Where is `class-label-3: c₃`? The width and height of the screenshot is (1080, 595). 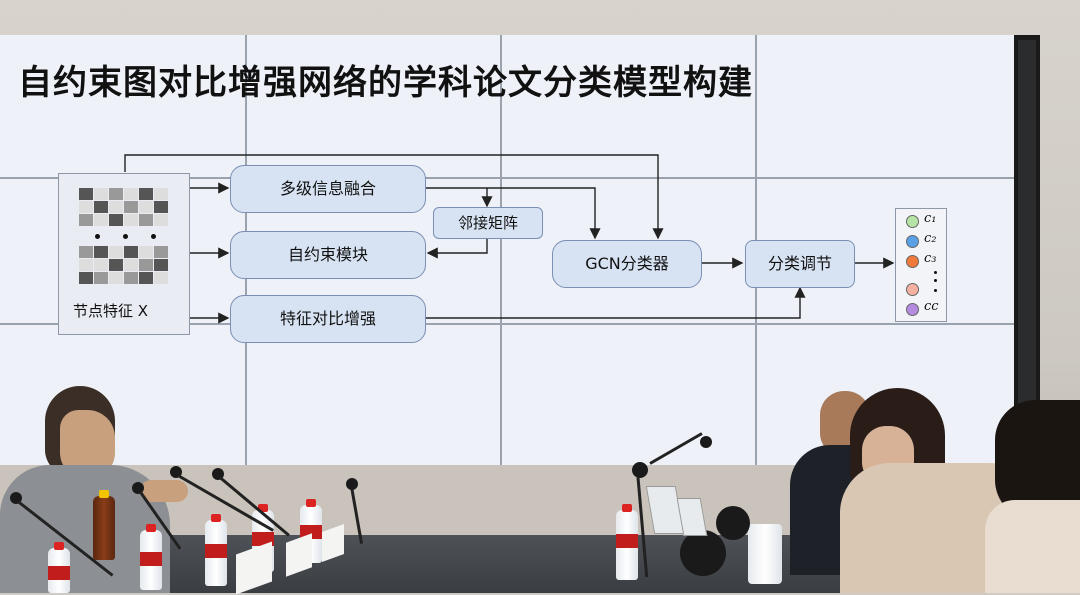
class-label-3: c₃ is located at coordinates (930, 258).